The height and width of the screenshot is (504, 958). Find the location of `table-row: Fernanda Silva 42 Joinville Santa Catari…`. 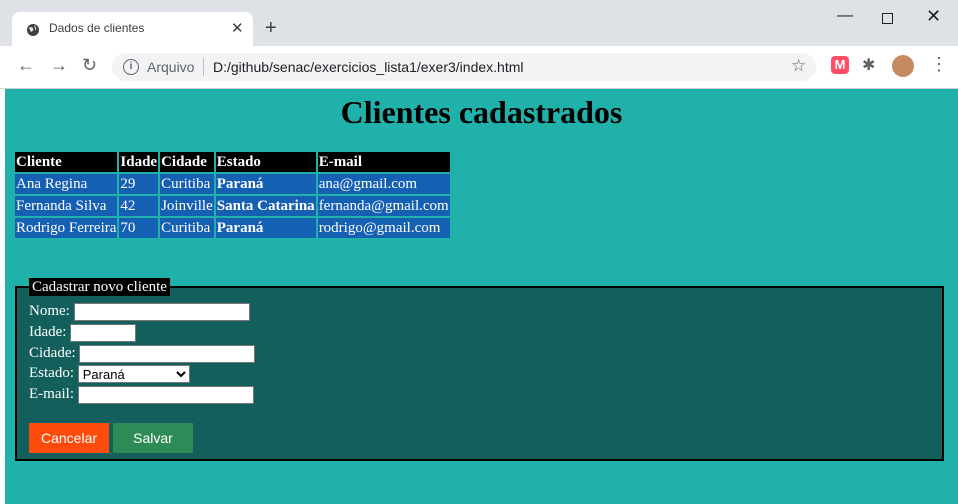

table-row: Fernanda Silva 42 Joinville Santa Catari… is located at coordinates (232, 206).